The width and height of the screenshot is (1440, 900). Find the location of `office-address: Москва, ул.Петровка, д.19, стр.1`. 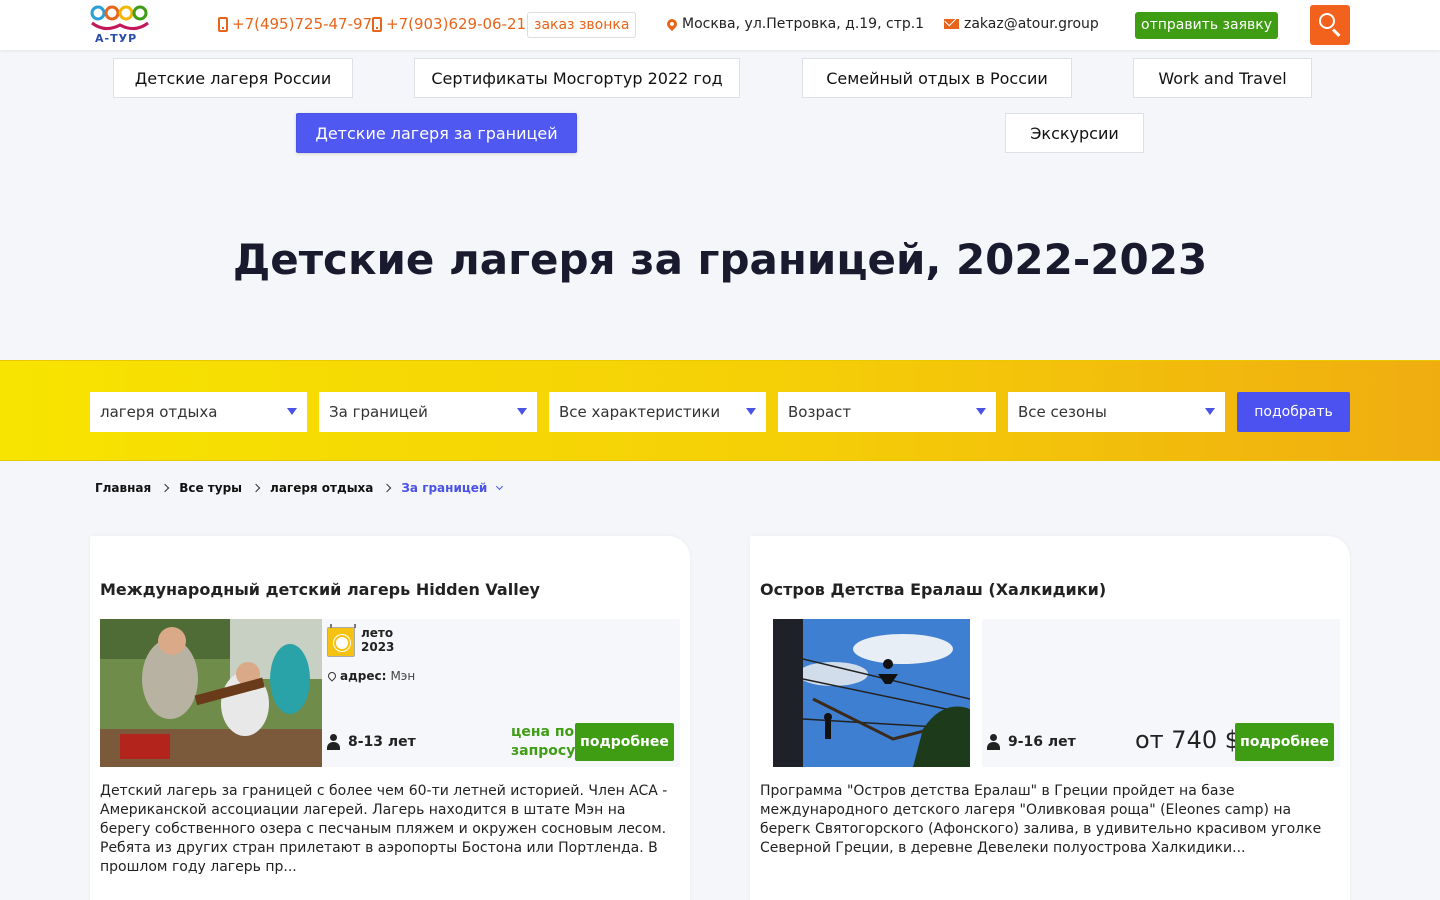

office-address: Москва, ул.Петровка, д.19, стр.1 is located at coordinates (794, 24).